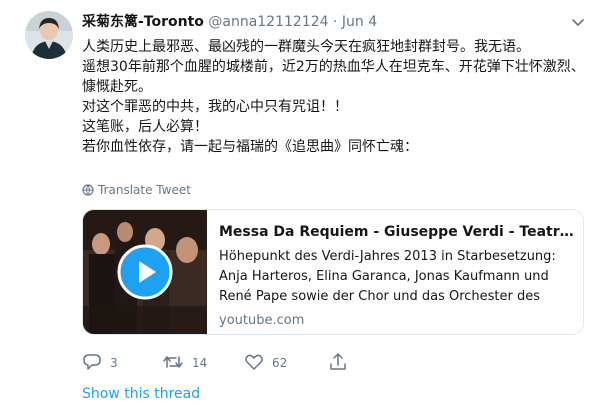 This screenshot has height=414, width=593. What do you see at coordinates (280, 363) in the screenshot?
I see `like-count: 62` at bounding box center [280, 363].